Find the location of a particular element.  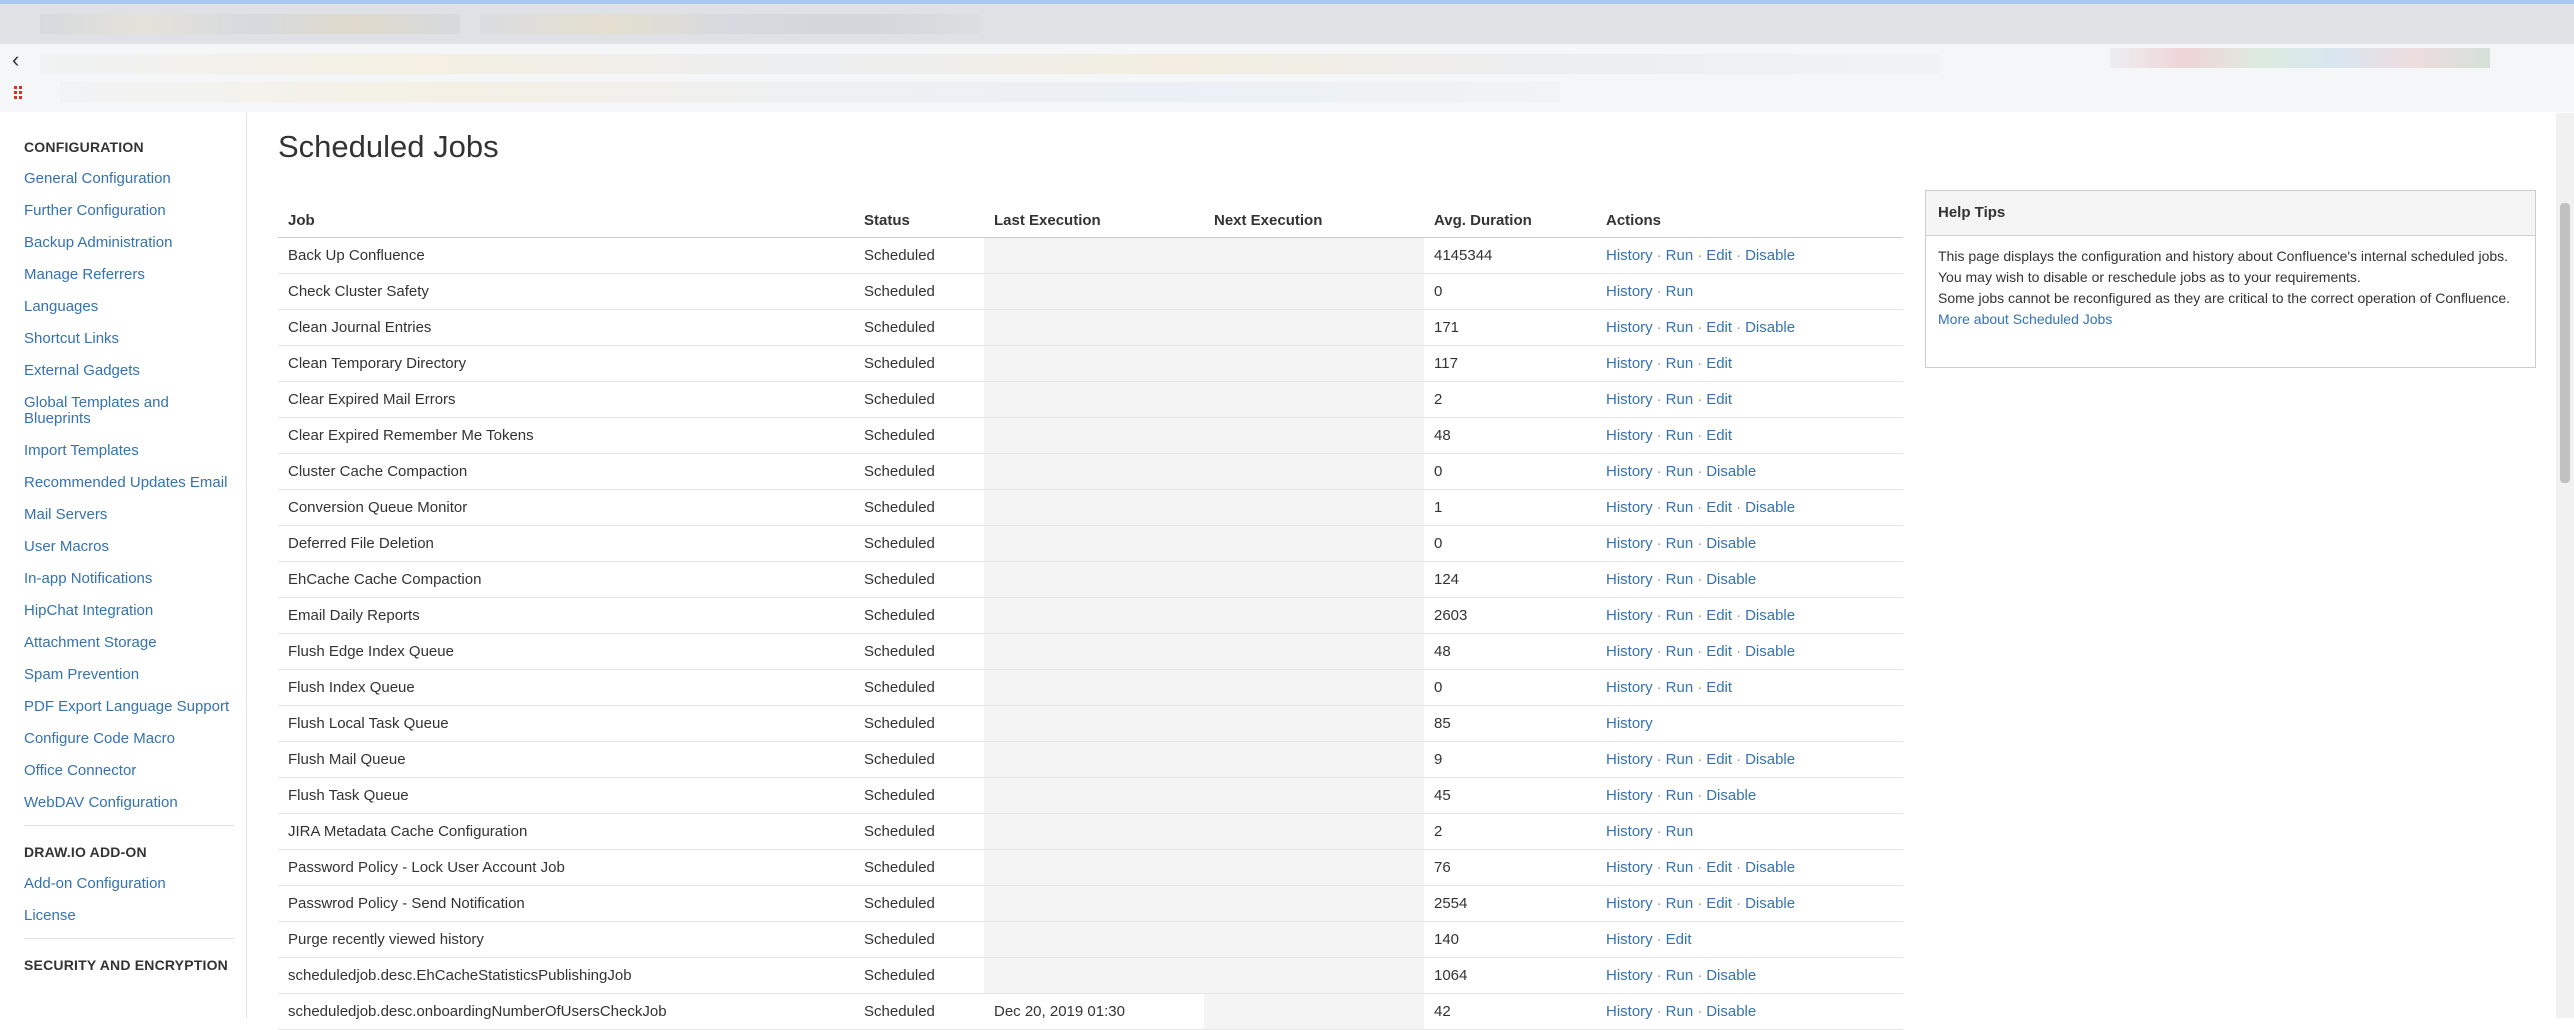

sidebar-item-license: License is located at coordinates (123, 916).